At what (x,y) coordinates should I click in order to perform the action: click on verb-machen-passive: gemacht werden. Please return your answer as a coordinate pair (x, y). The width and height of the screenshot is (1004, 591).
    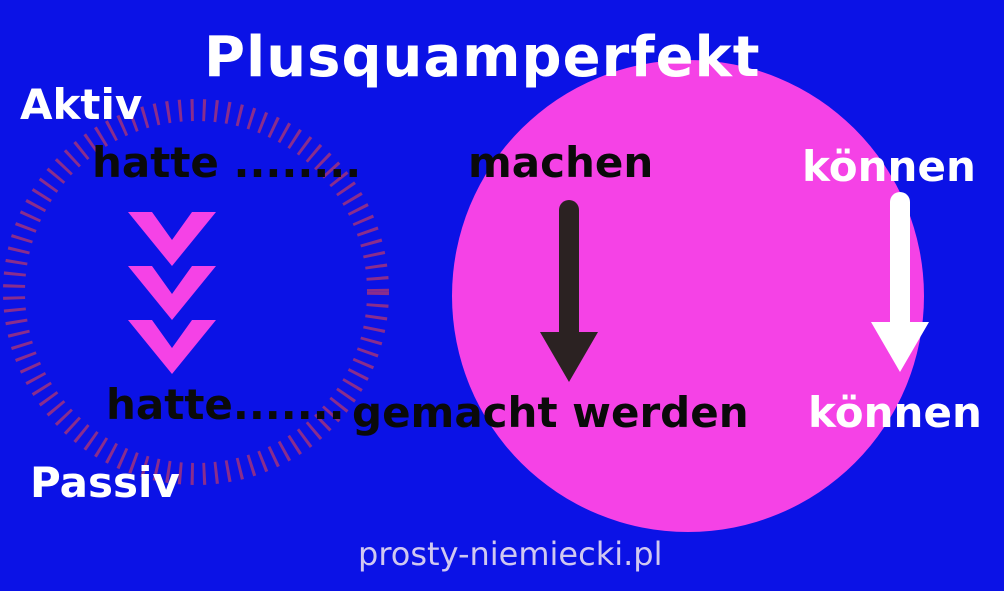
    Looking at the image, I should click on (550, 412).